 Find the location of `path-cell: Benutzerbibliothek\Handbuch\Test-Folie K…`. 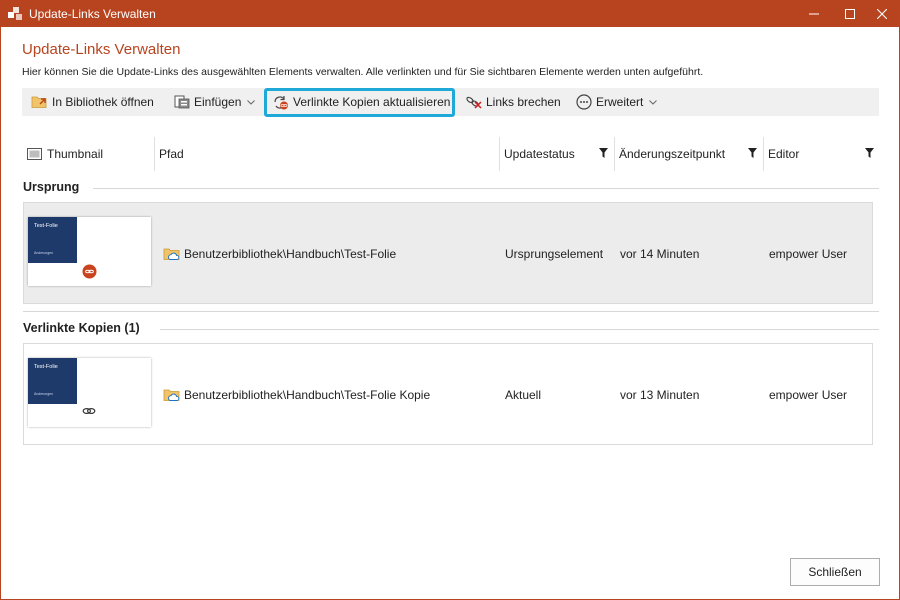

path-cell: Benutzerbibliothek\Handbuch\Test-Folie K… is located at coordinates (296, 395).